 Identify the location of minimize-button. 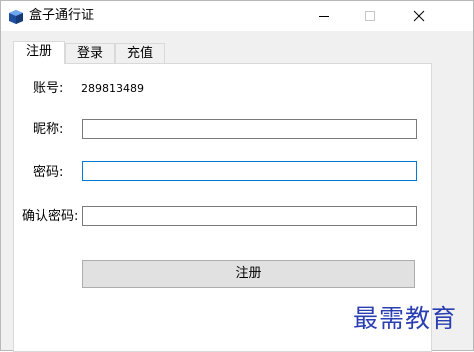
(324, 16).